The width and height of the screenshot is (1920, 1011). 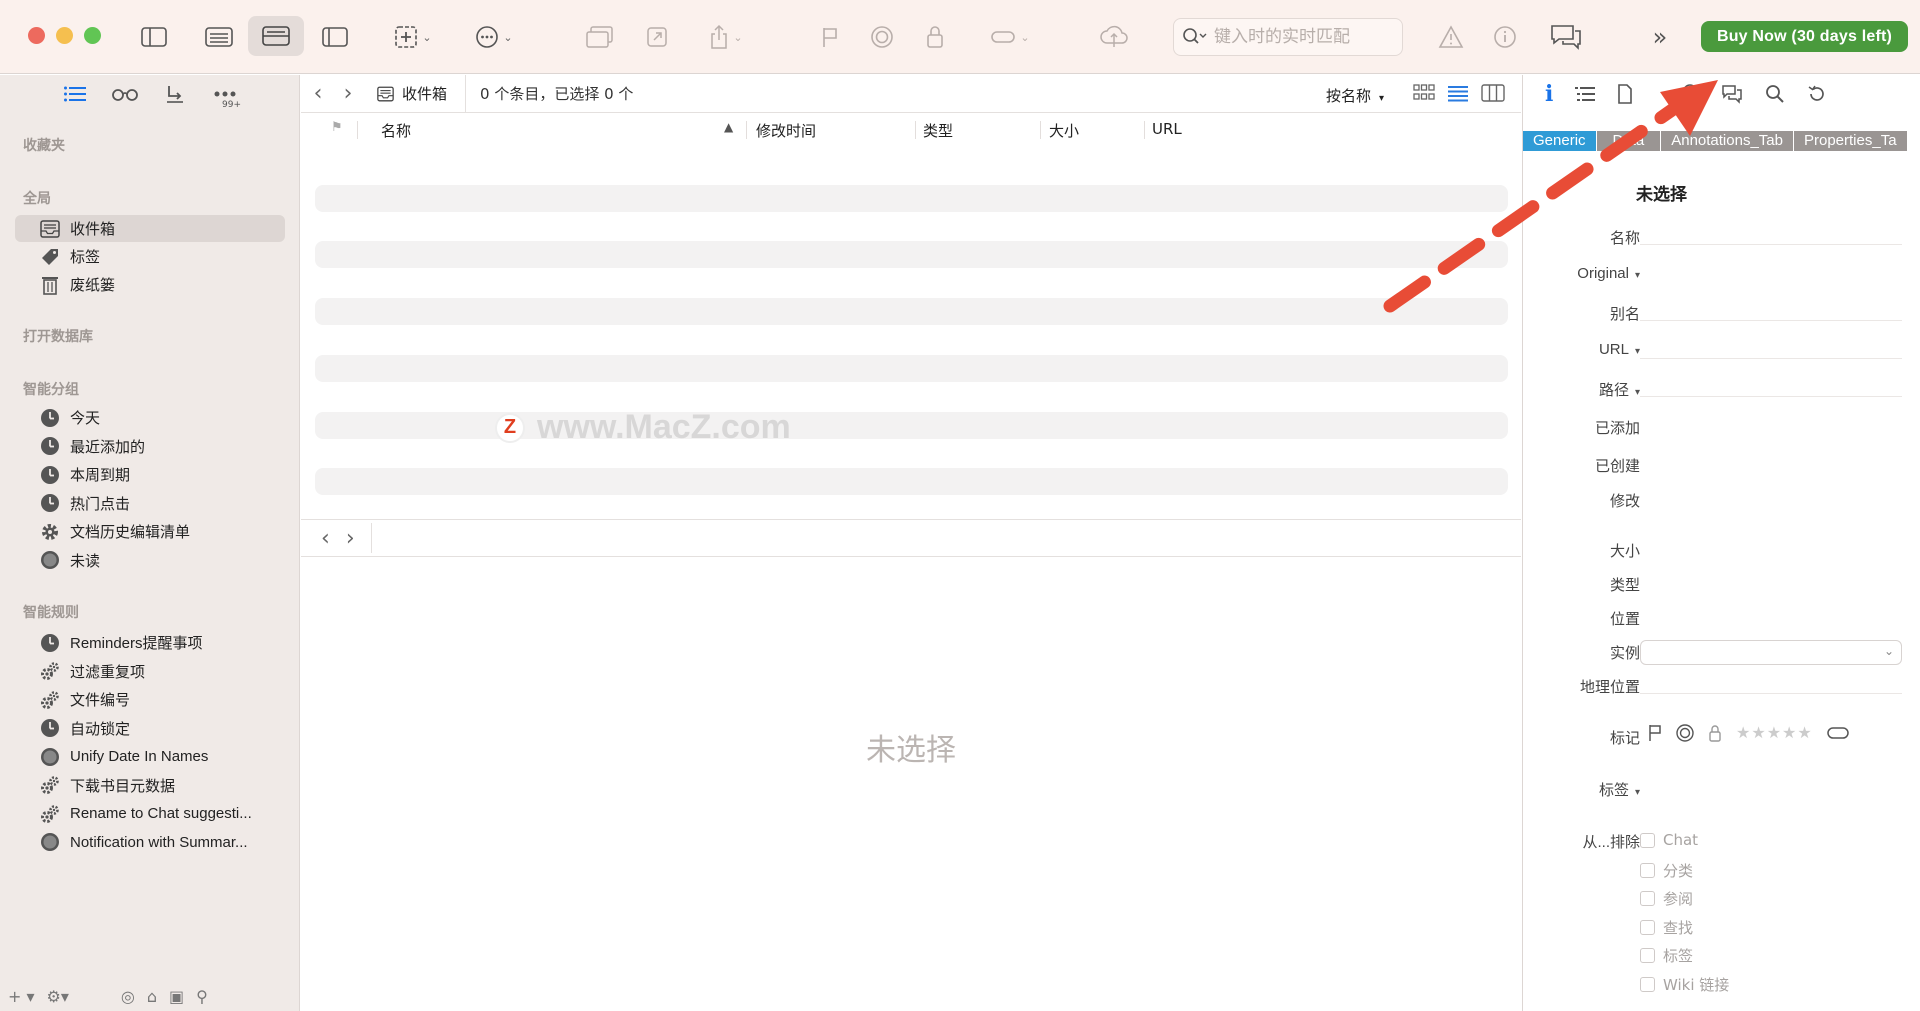 What do you see at coordinates (1304, 37) in the screenshot?
I see `search-input` at bounding box center [1304, 37].